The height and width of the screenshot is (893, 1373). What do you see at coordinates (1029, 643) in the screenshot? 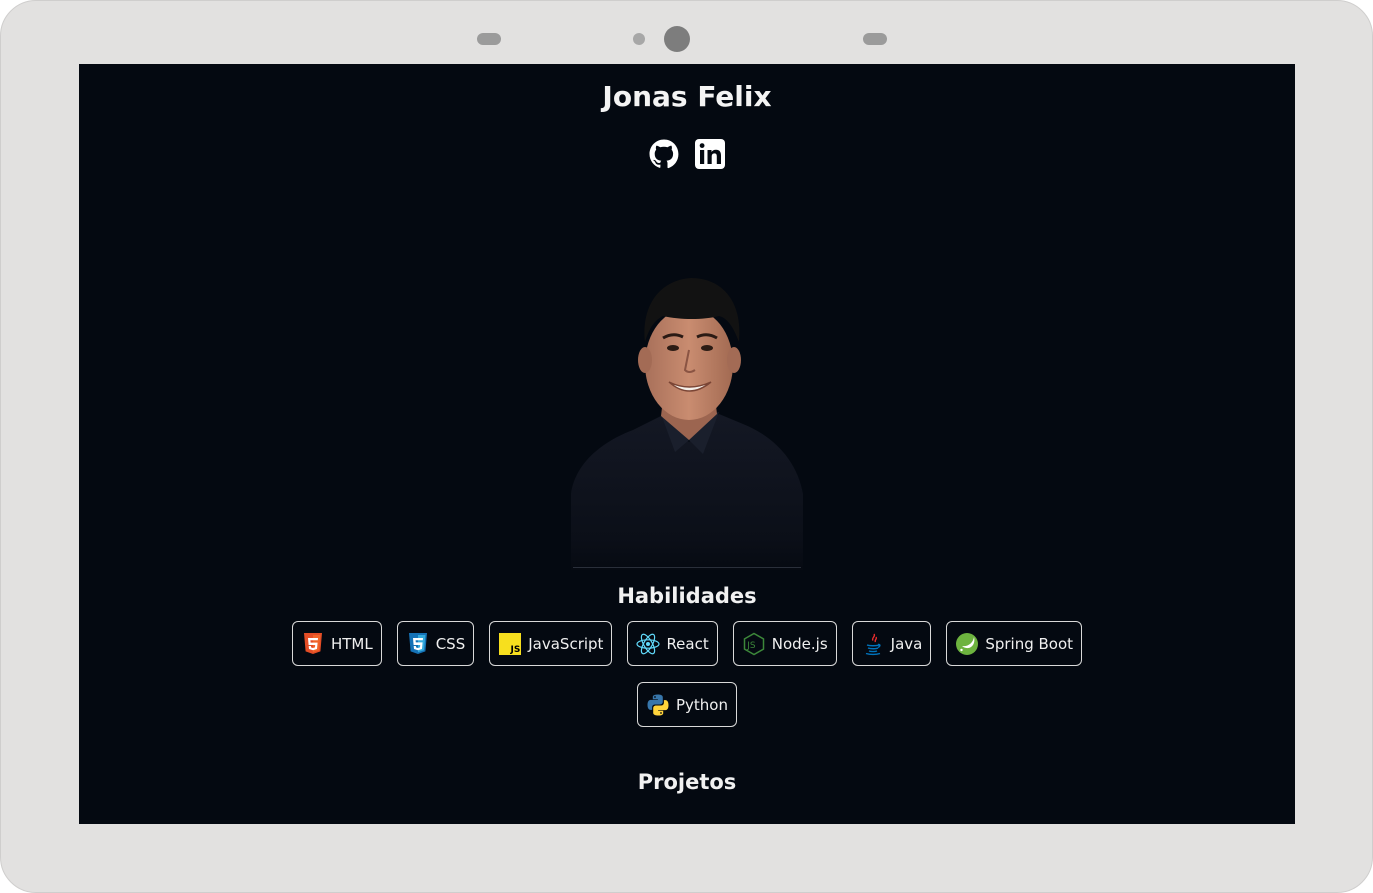
I see `skill-label: Spring Boot` at bounding box center [1029, 643].